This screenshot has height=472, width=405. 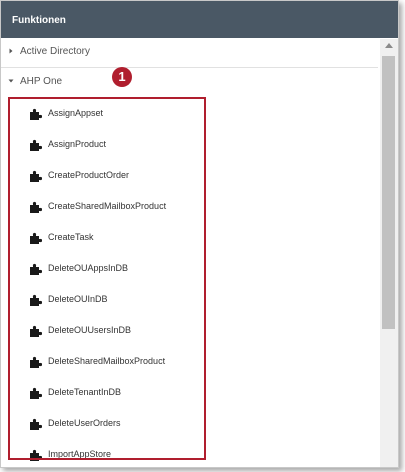 What do you see at coordinates (11, 51) in the screenshot?
I see `chevron-right-icon` at bounding box center [11, 51].